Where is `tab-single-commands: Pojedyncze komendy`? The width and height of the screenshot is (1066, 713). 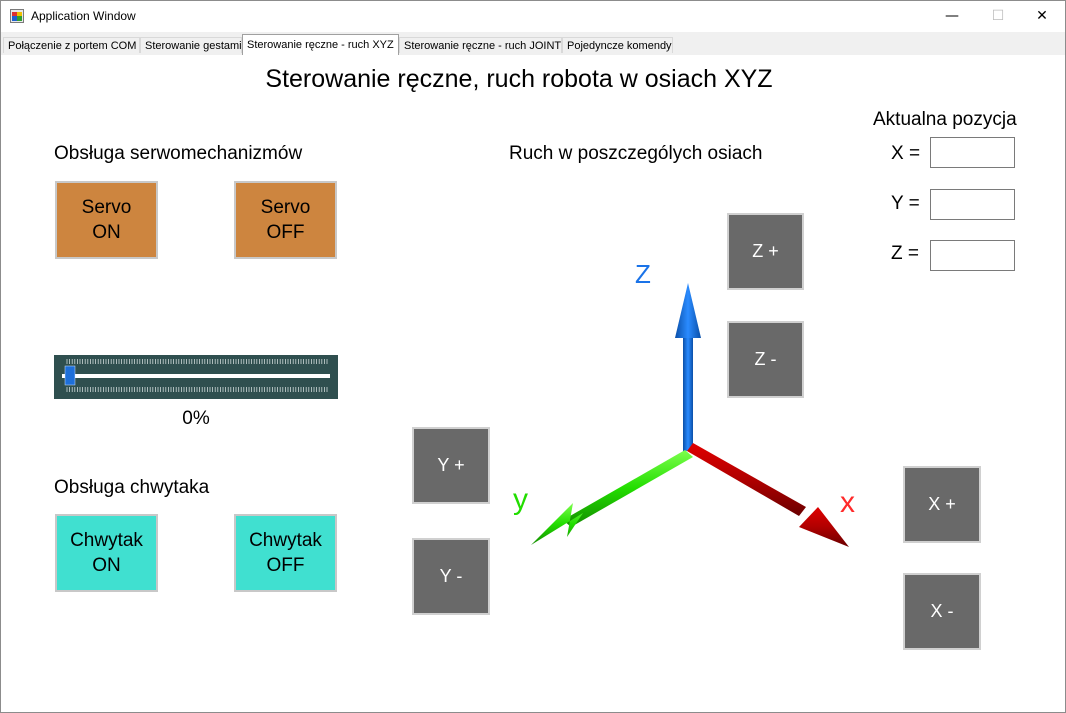
tab-single-commands: Pojedyncze komendy is located at coordinates (617, 45).